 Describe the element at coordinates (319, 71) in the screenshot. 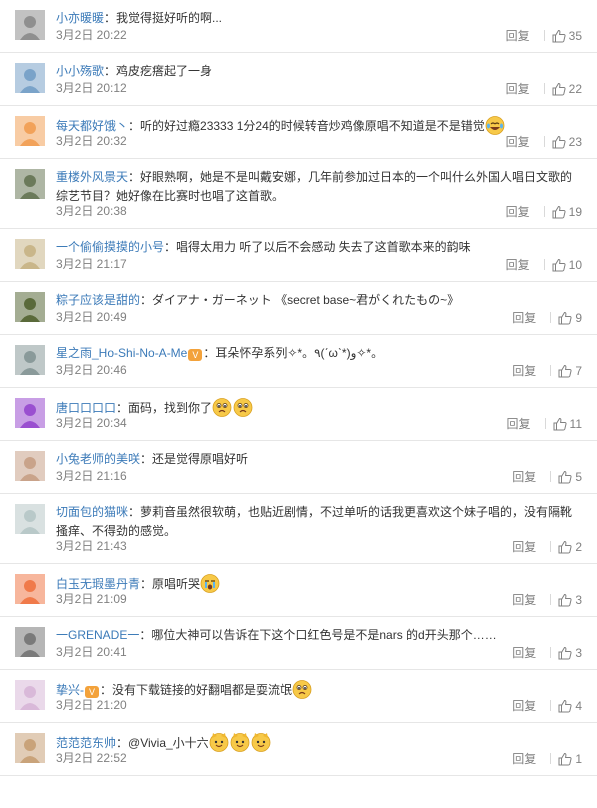

I see `comment-content: 小小殇歌：鸡皮疙瘩起了一身` at that location.